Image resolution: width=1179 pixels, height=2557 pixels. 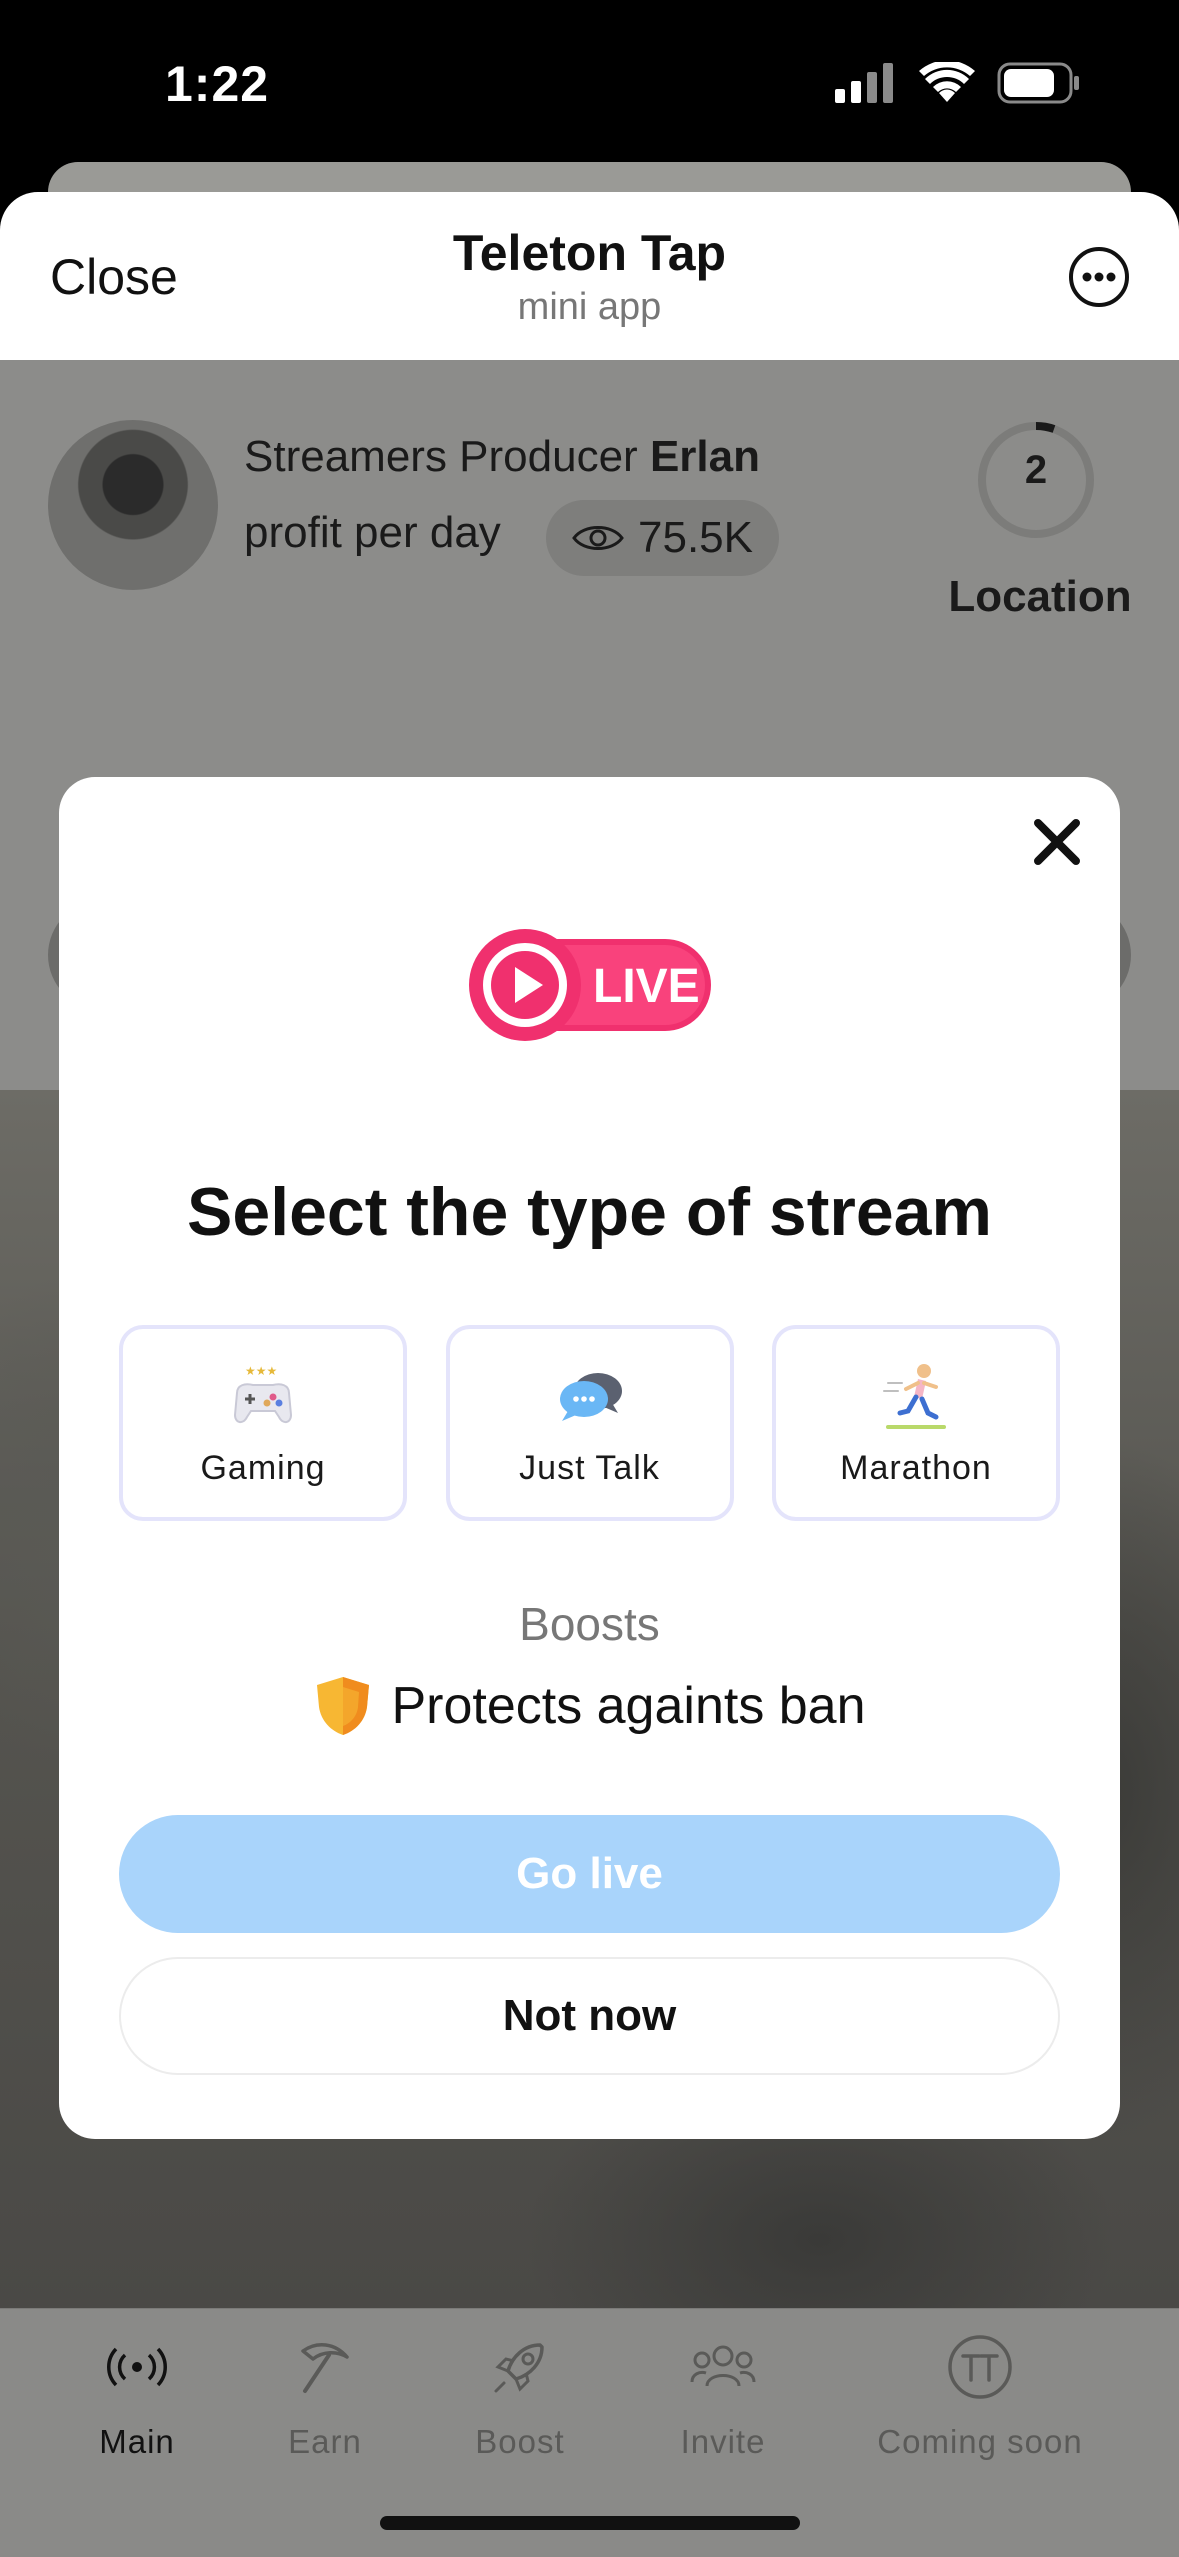 I want to click on nav-item-invite: Invite, so click(x=723, y=2395).